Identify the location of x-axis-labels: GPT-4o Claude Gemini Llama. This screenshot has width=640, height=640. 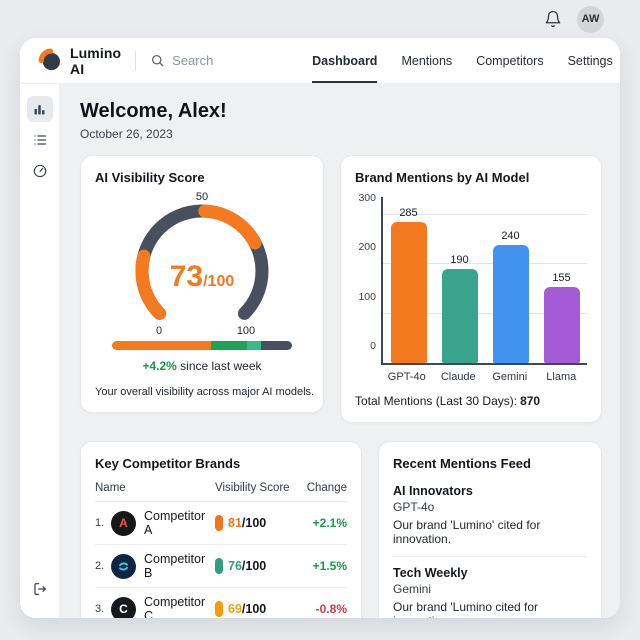
(484, 377).